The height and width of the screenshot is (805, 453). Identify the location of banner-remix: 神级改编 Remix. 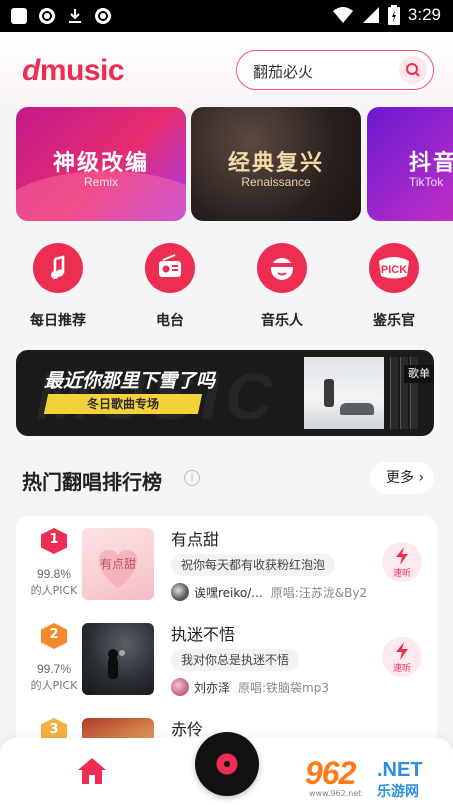
(101, 164).